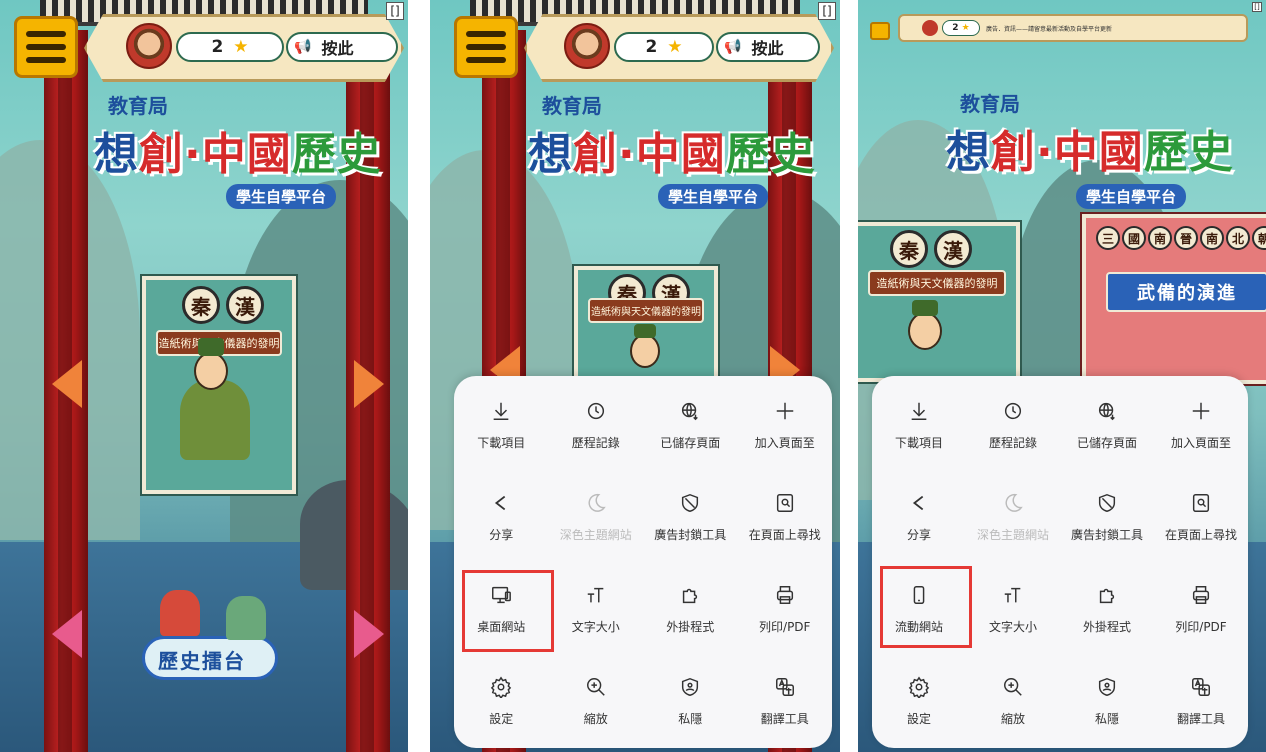 The height and width of the screenshot is (752, 1266). I want to click on moon-icon, so click(1013, 503).